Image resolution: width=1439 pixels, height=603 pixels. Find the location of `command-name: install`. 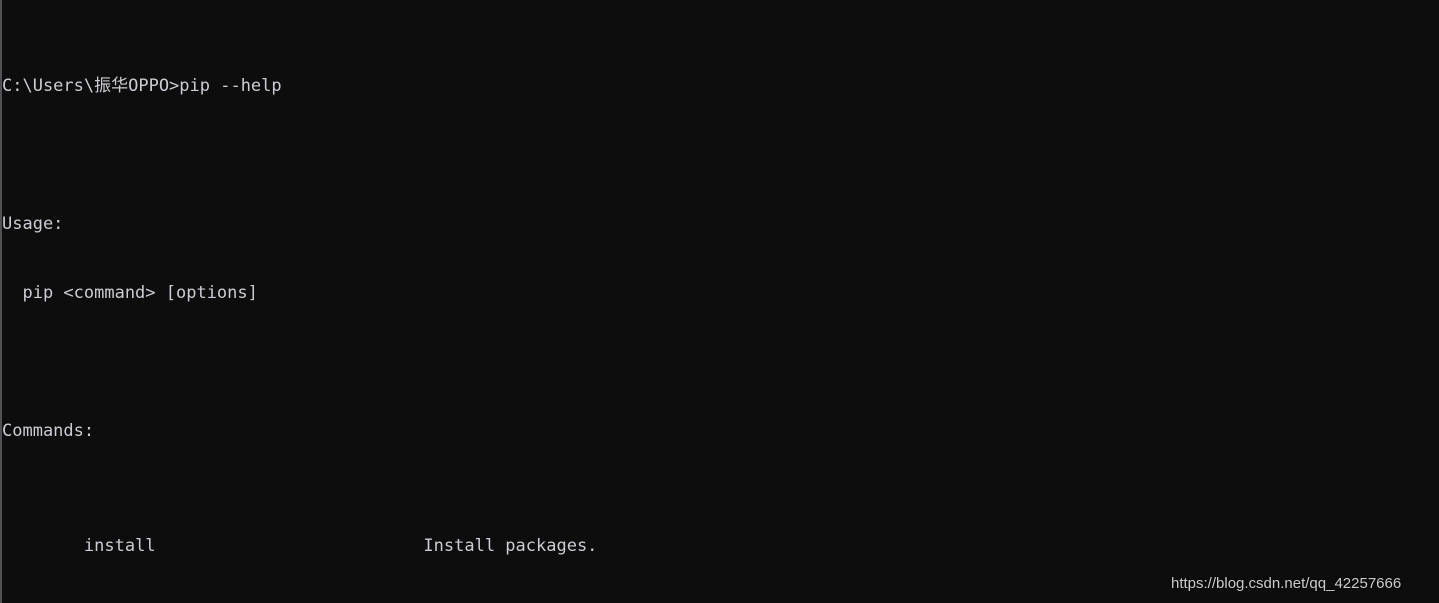

command-name: install is located at coordinates (109, 546).